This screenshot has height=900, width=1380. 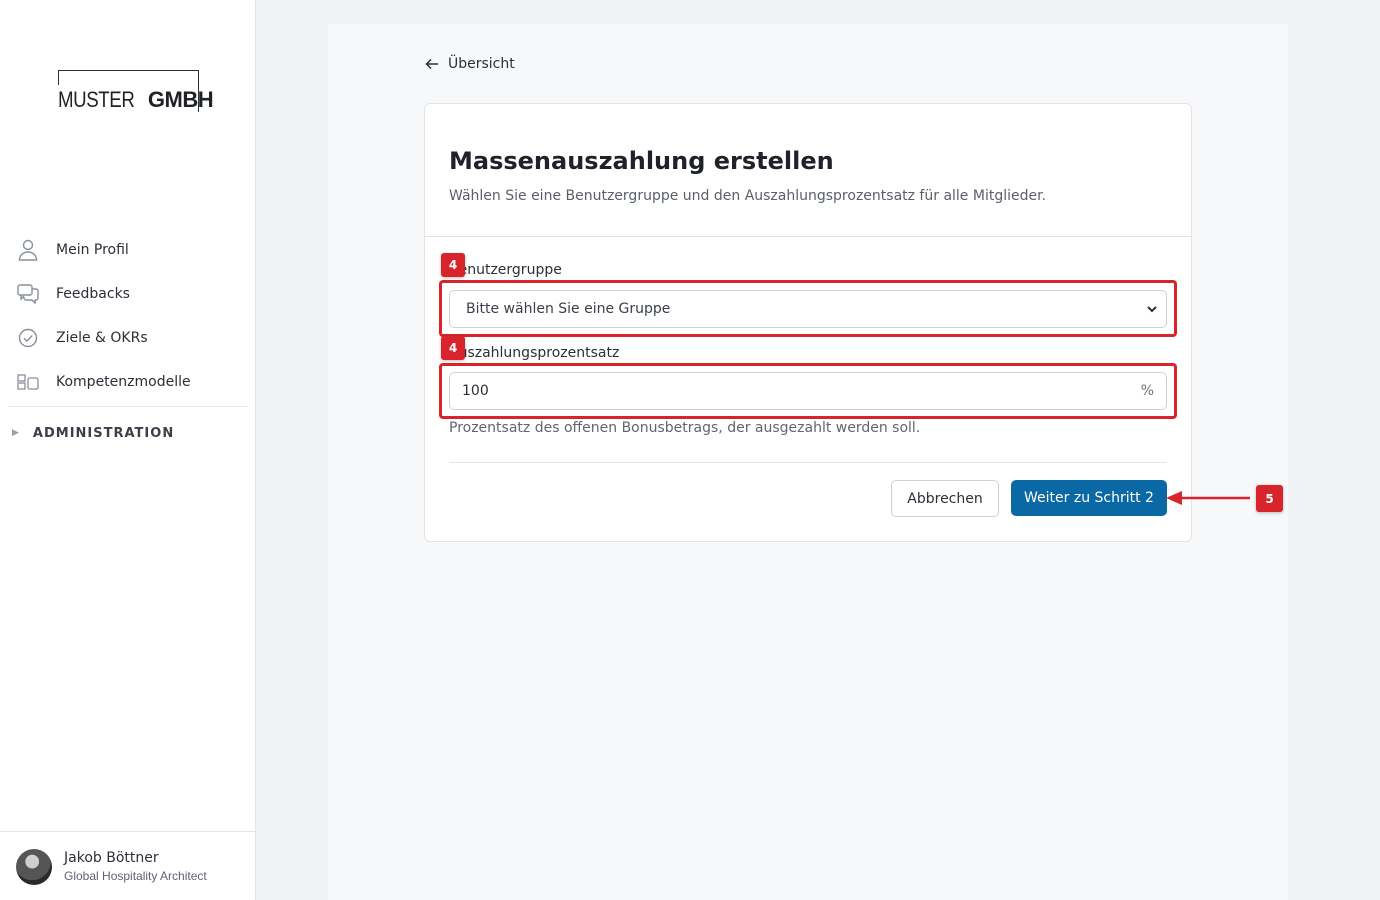 I want to click on user-role: Global Hospitality Architect, so click(x=135, y=876).